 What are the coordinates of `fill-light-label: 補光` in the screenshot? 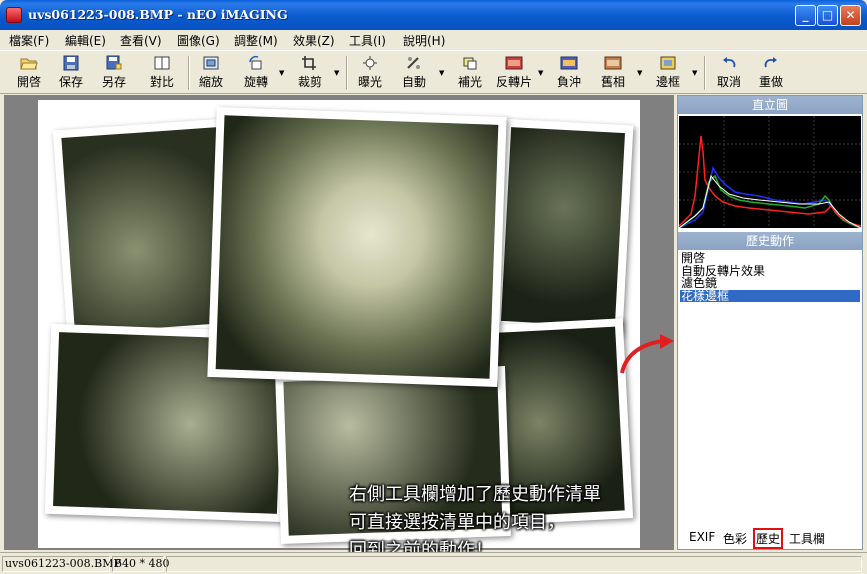 It's located at (469, 82).